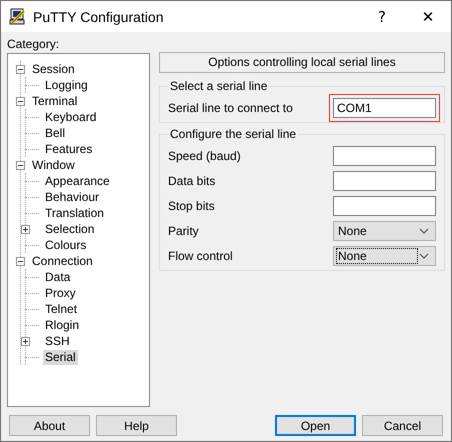  I want to click on field-label: Parity, so click(183, 231).